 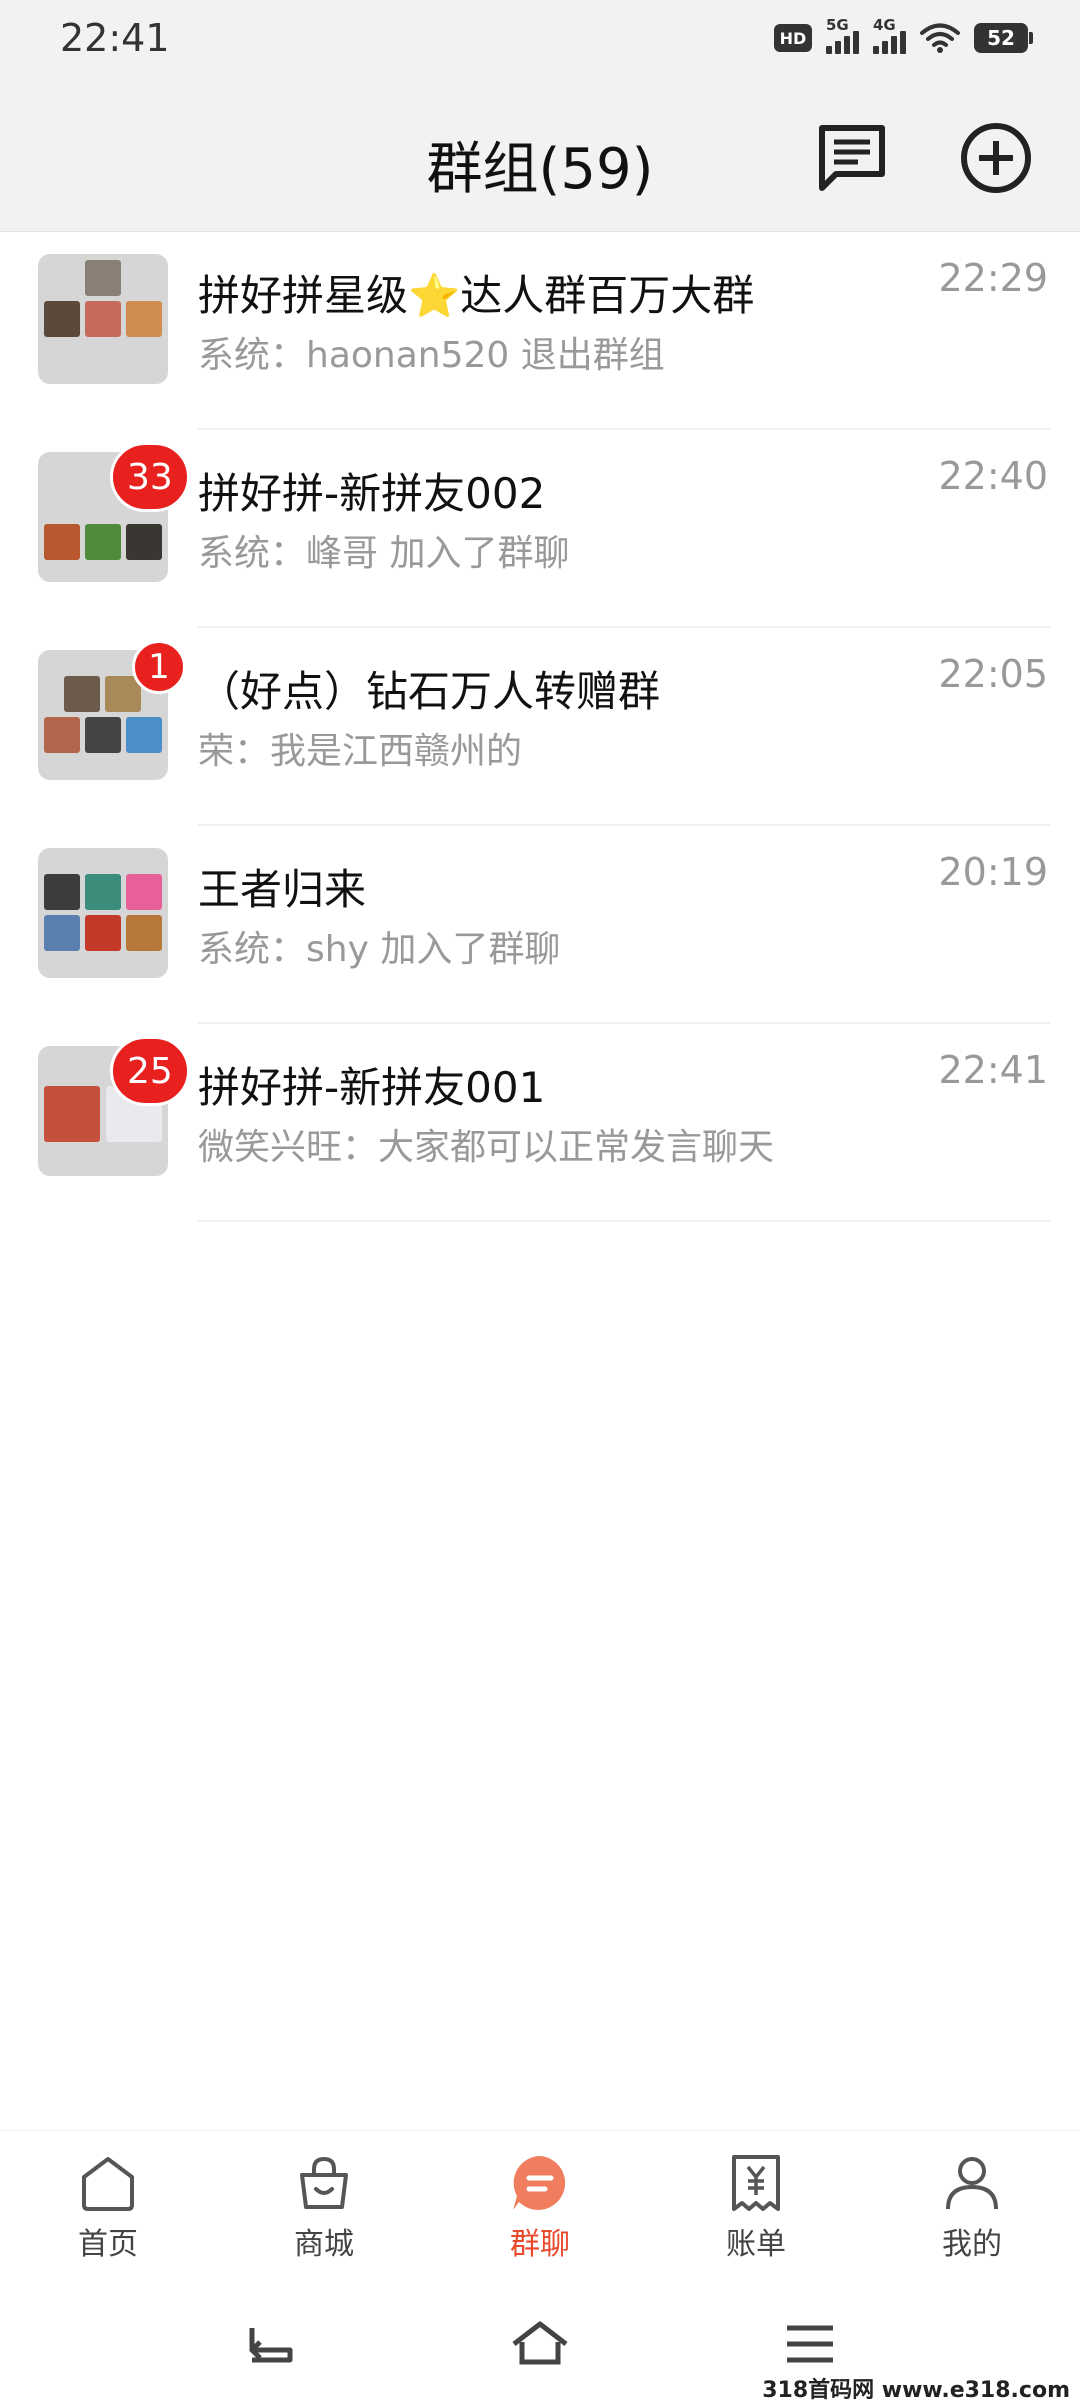 What do you see at coordinates (993, 476) in the screenshot?
I see `group-time: 22:40` at bounding box center [993, 476].